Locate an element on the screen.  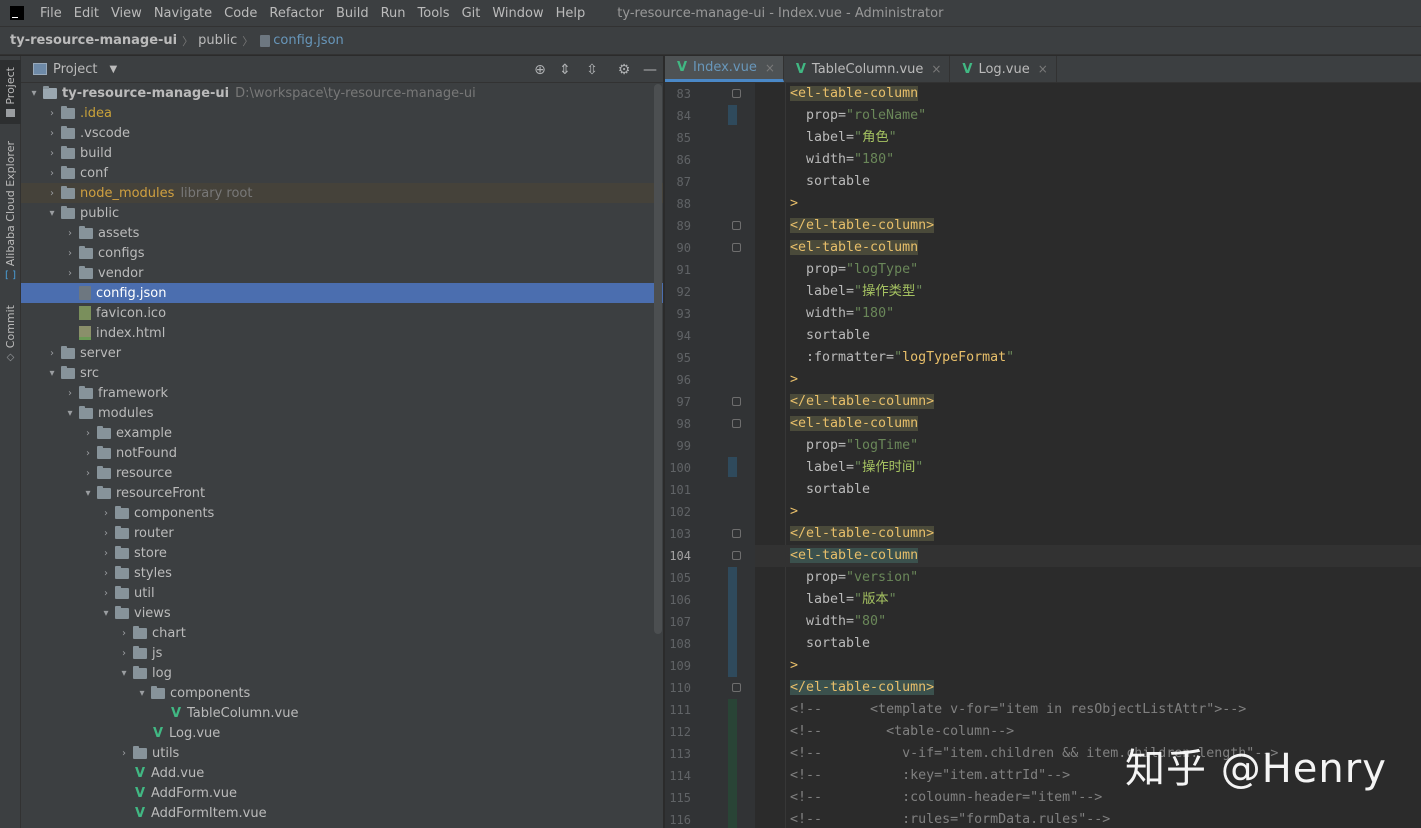
tree-item-framework: › framework is located at coordinates (342, 393).